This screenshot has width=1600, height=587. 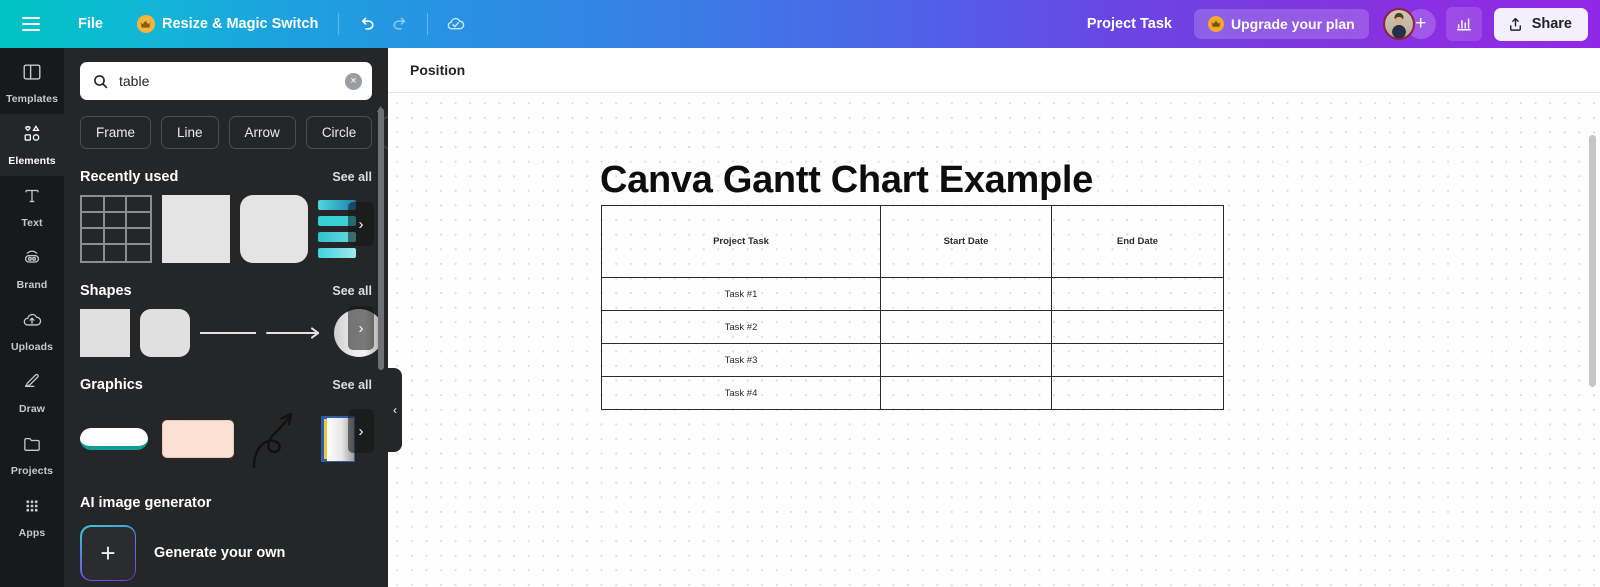 I want to click on sidebar-item-label: Draw, so click(x=32, y=409).